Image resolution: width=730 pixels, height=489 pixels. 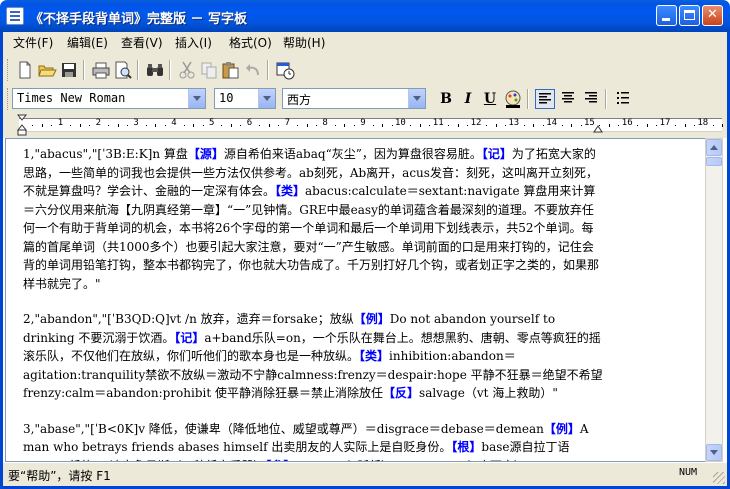 What do you see at coordinates (591, 99) in the screenshot?
I see `align-right-button` at bounding box center [591, 99].